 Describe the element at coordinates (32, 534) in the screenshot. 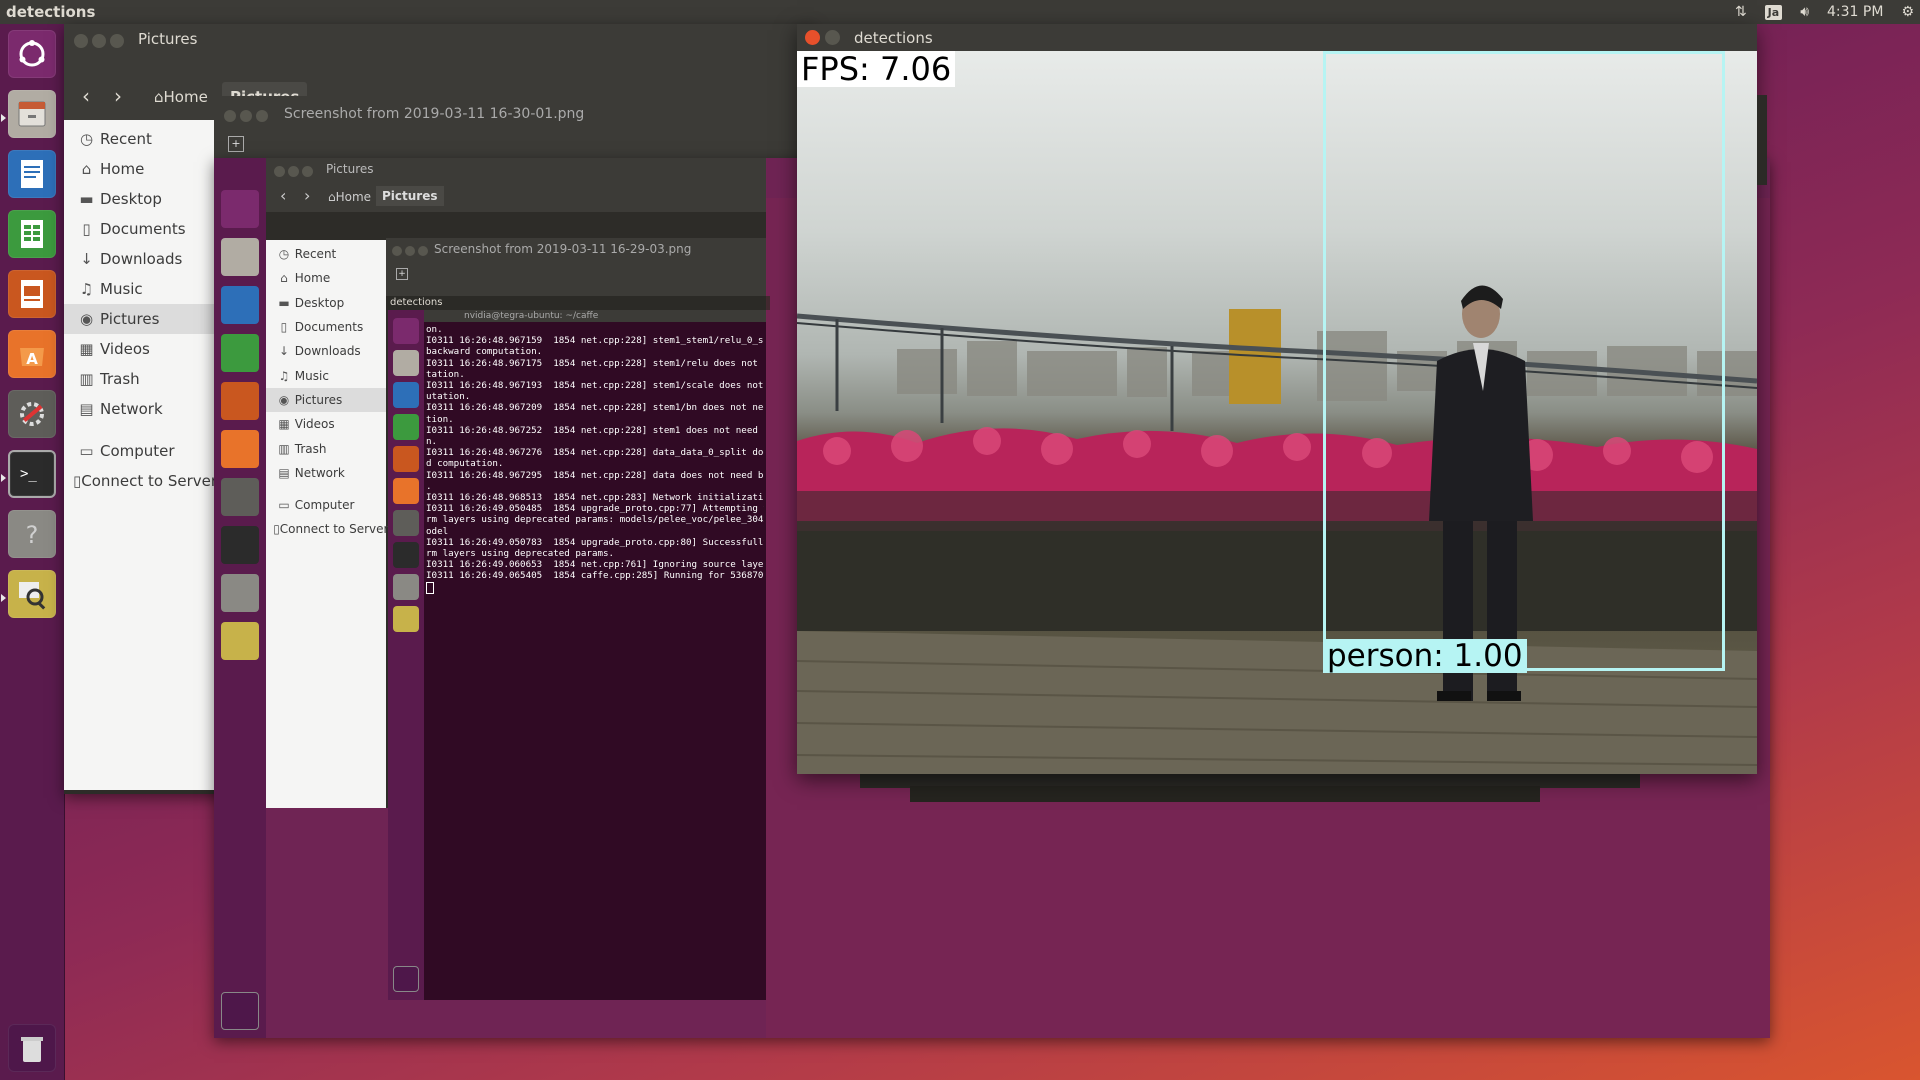

I see `question-icon: ?` at that location.